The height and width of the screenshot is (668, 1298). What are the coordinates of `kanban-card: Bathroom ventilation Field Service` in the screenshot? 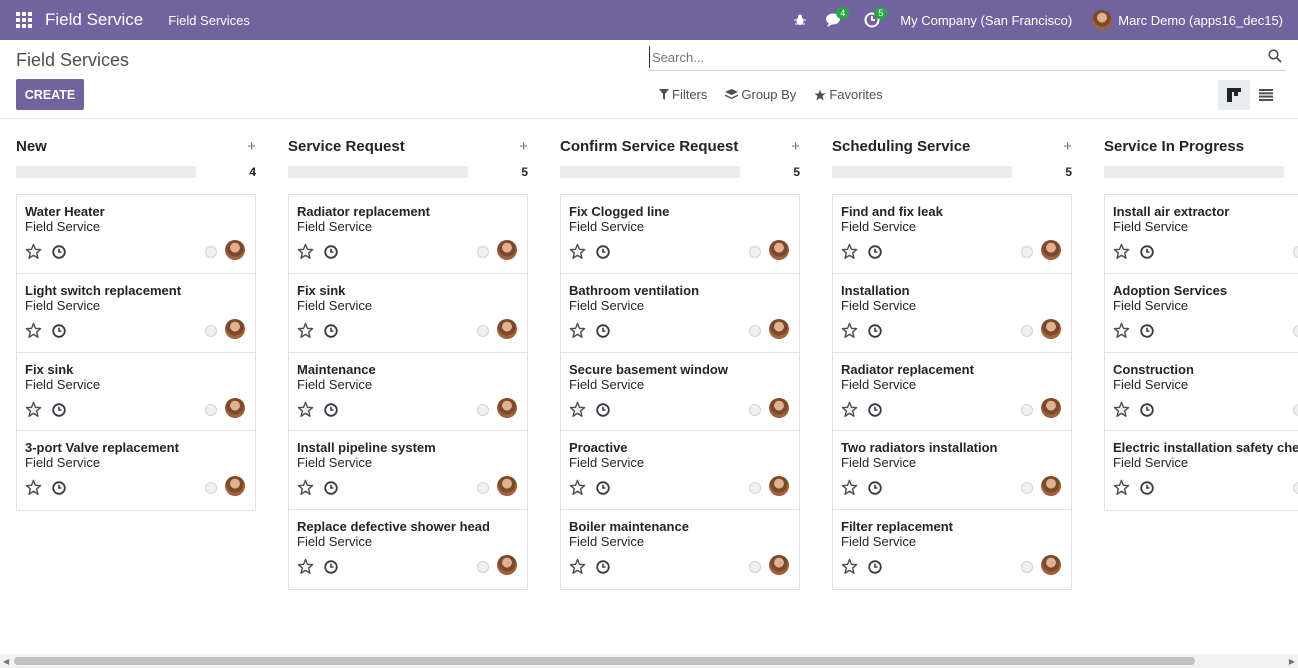 It's located at (680, 313).